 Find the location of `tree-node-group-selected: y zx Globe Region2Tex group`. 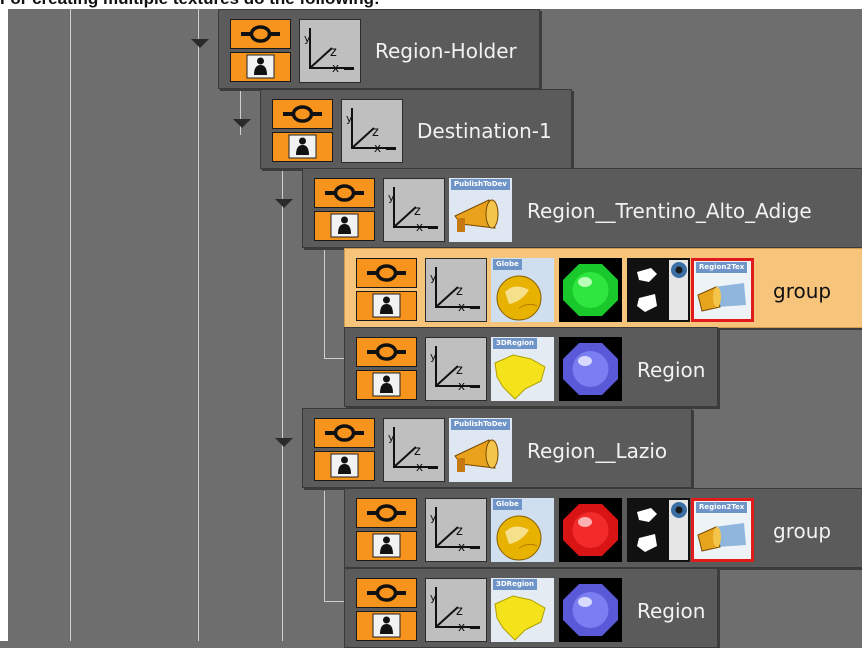

tree-node-group-selected: y zx Globe Region2Tex group is located at coordinates (603, 288).